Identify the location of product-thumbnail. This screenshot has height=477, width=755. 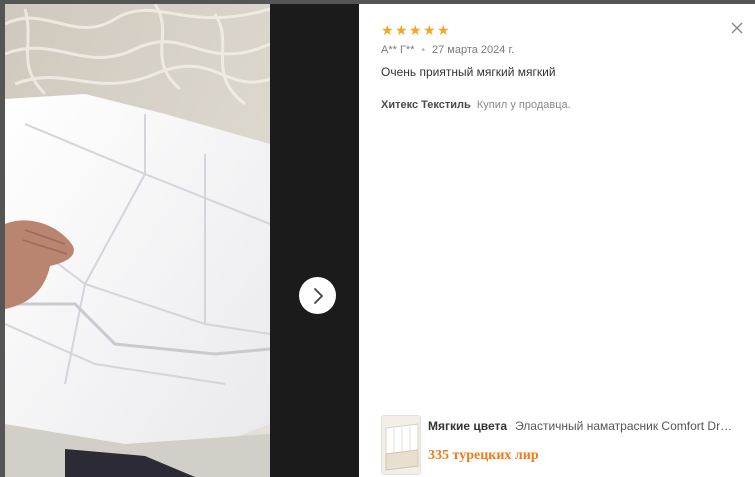
(401, 445).